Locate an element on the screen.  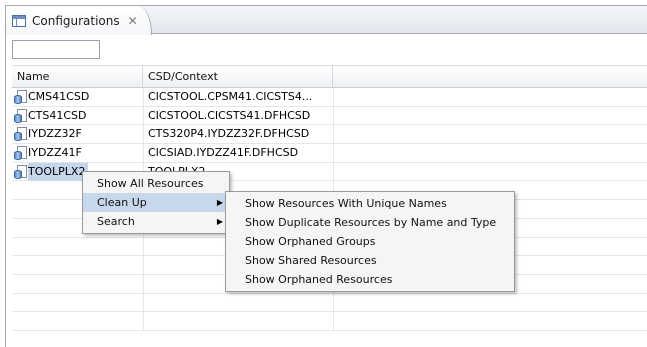
menu-item-label: Show All Resources is located at coordinates (150, 183).